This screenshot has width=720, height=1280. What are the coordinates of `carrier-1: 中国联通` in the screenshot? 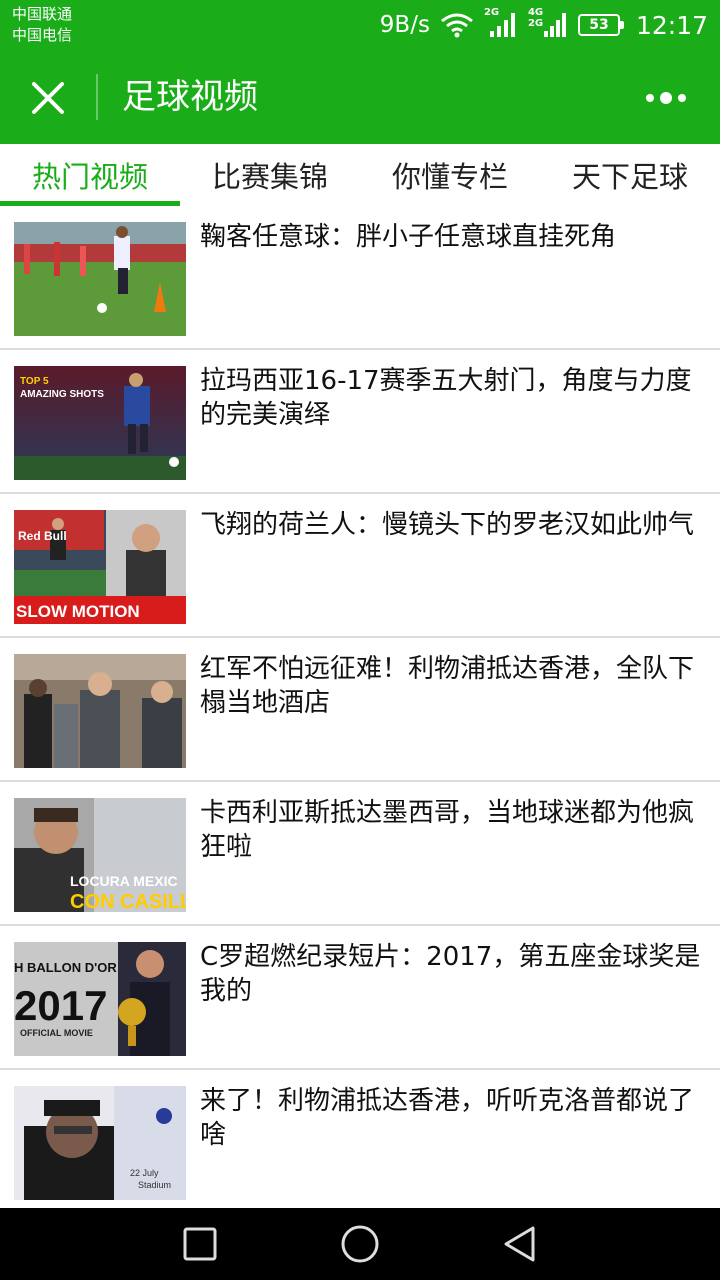 It's located at (42, 14).